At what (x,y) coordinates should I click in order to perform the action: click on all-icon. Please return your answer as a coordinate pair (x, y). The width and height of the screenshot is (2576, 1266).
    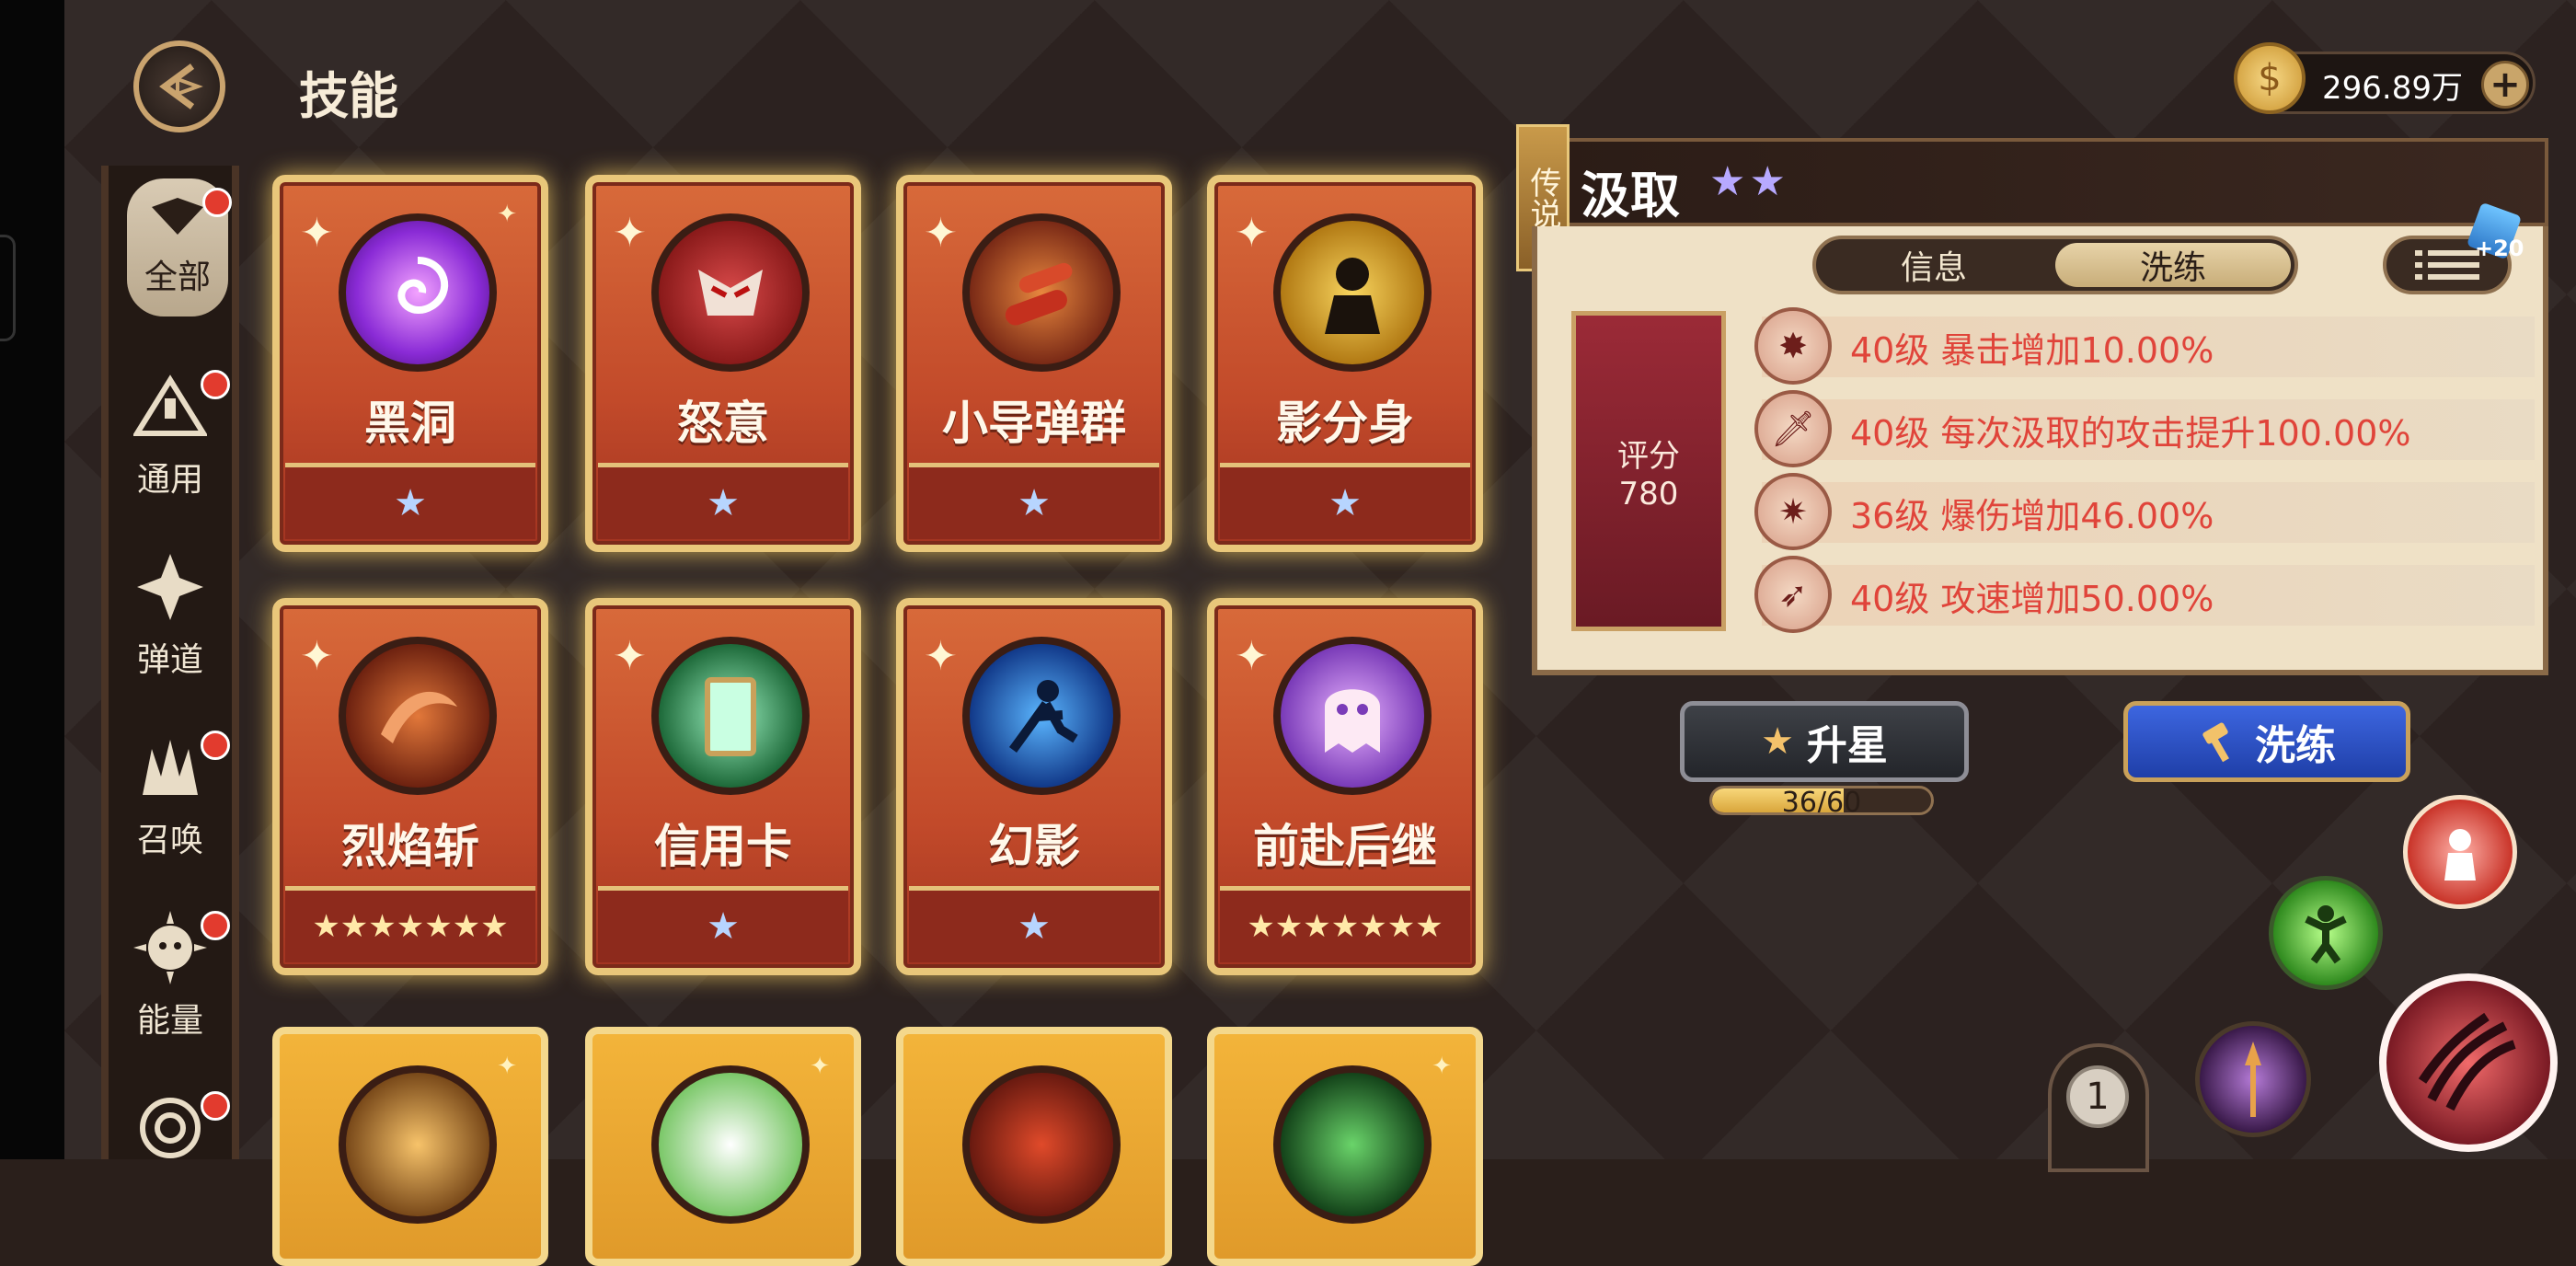
    Looking at the image, I should click on (177, 216).